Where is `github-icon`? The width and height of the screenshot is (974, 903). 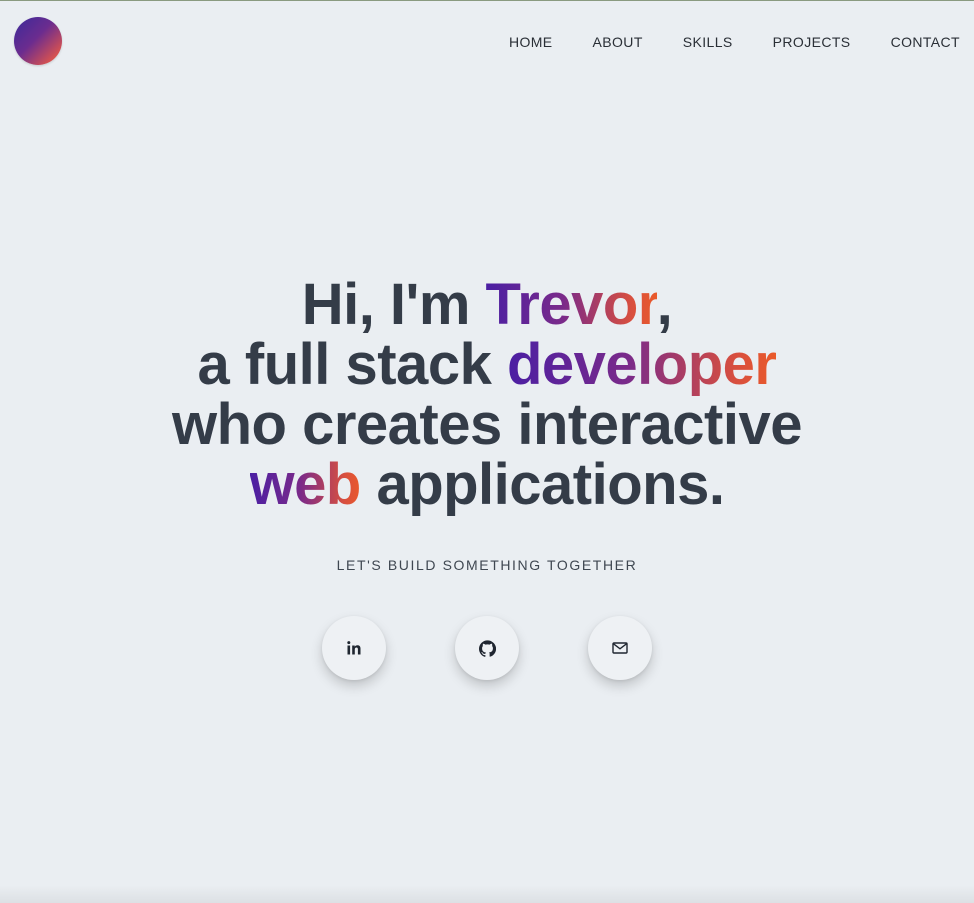 github-icon is located at coordinates (487, 648).